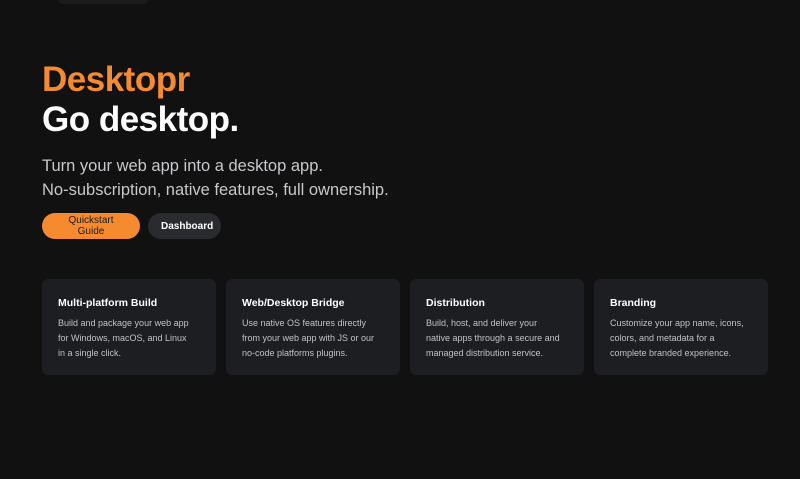 The width and height of the screenshot is (800, 479). Describe the element at coordinates (633, 303) in the screenshot. I see `feature-card-title: Branding` at that location.